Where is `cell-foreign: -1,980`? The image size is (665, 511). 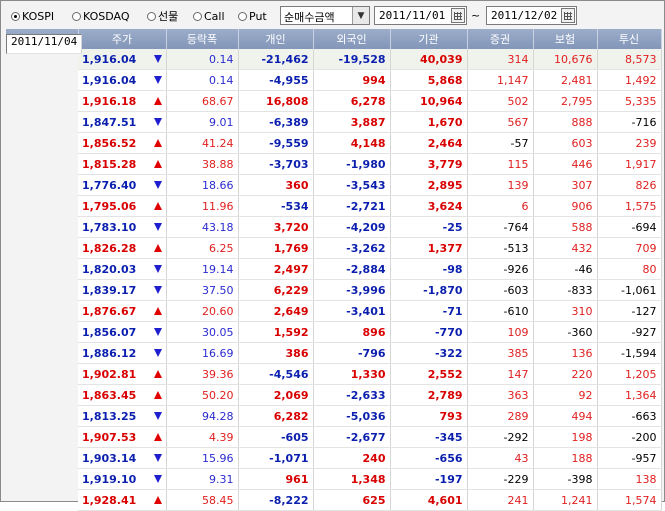 cell-foreign: -1,980 is located at coordinates (352, 164).